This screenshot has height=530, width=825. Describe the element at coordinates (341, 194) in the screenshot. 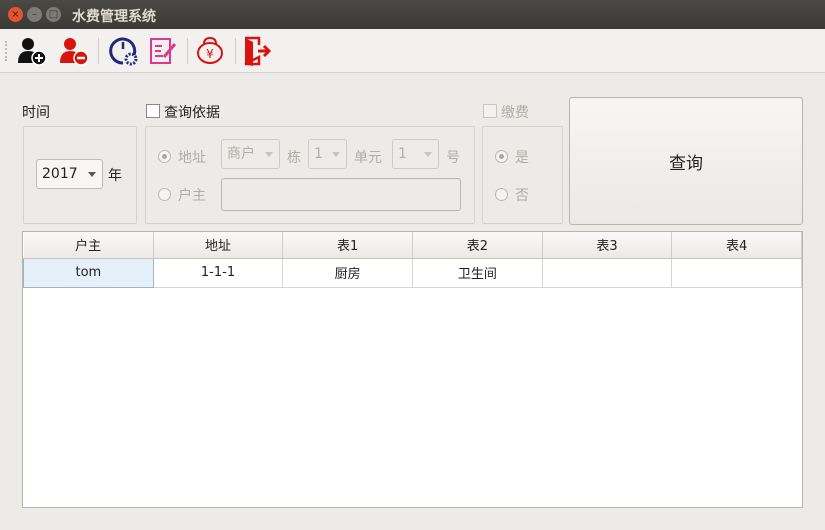

I see `owner-input` at that location.